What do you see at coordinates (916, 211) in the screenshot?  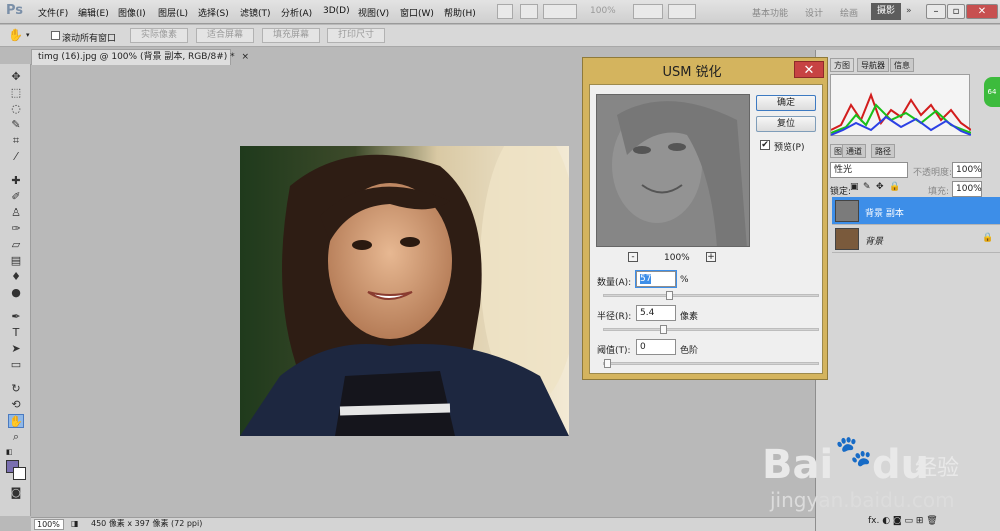 I see `layer-row-background-copy: 背景 副本` at bounding box center [916, 211].